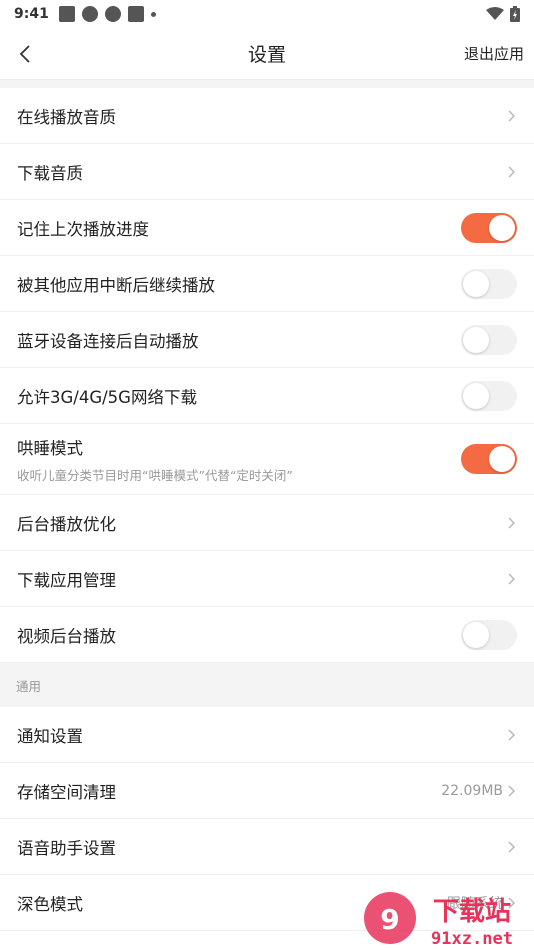 The image size is (534, 950). I want to click on wifi-icon, so click(495, 13).